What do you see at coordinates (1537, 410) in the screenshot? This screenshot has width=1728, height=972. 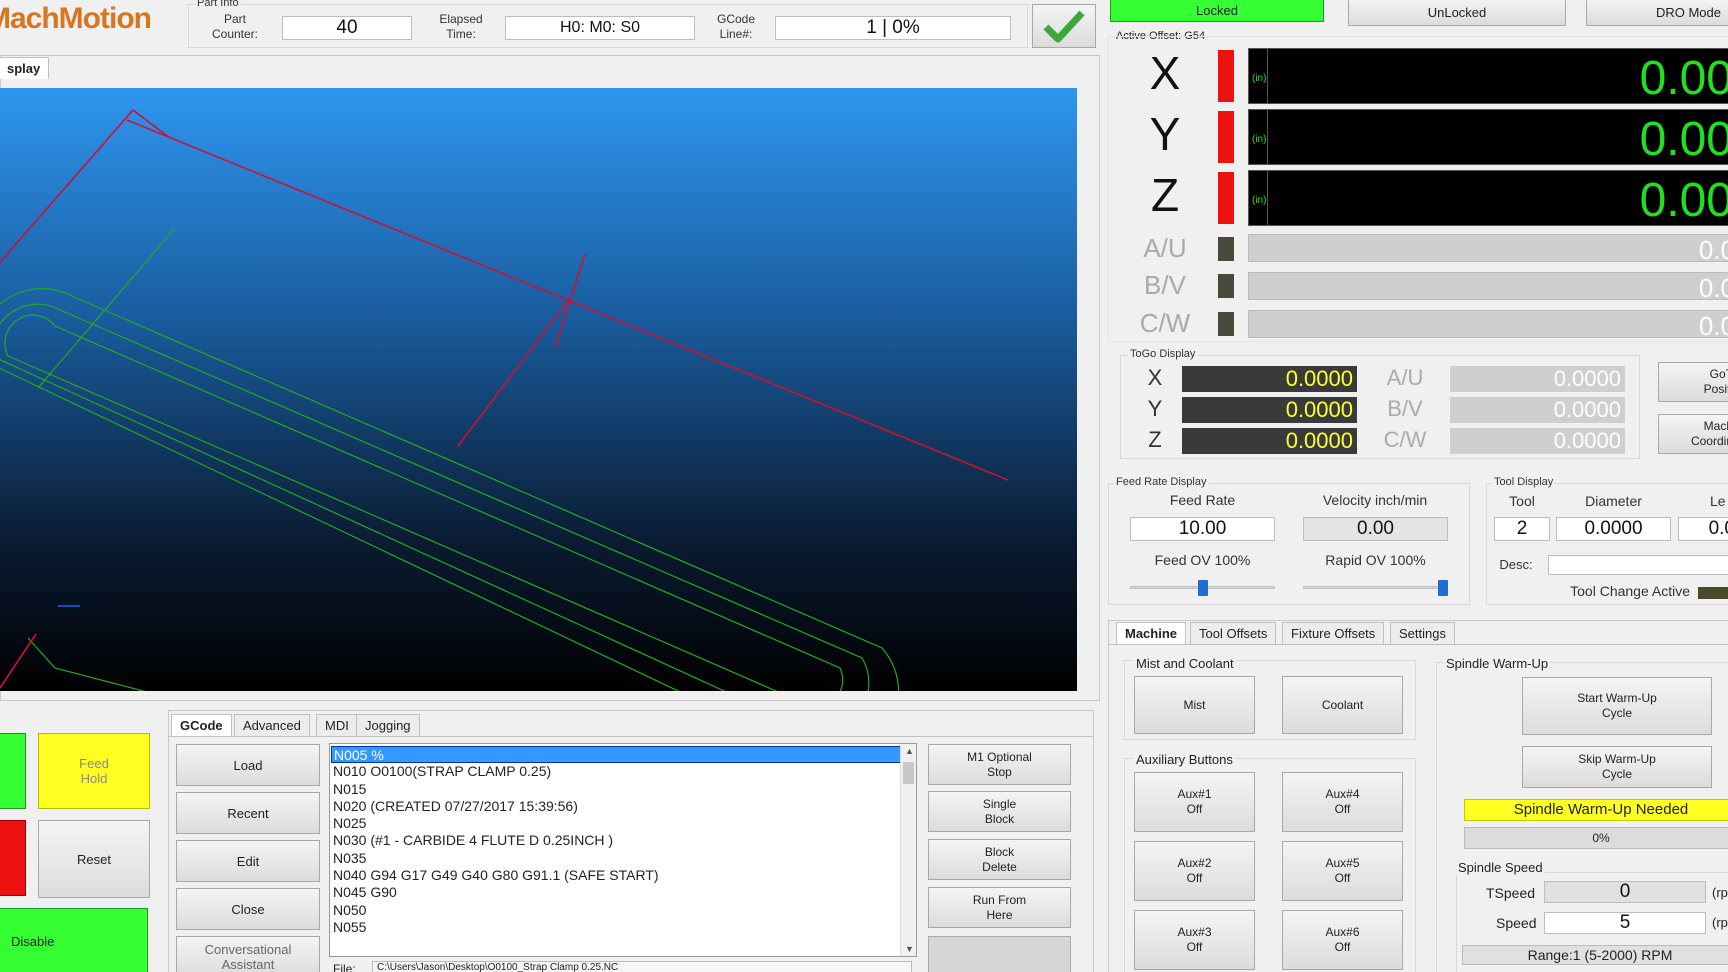 I see `togo-b-value: 0.0000` at bounding box center [1537, 410].